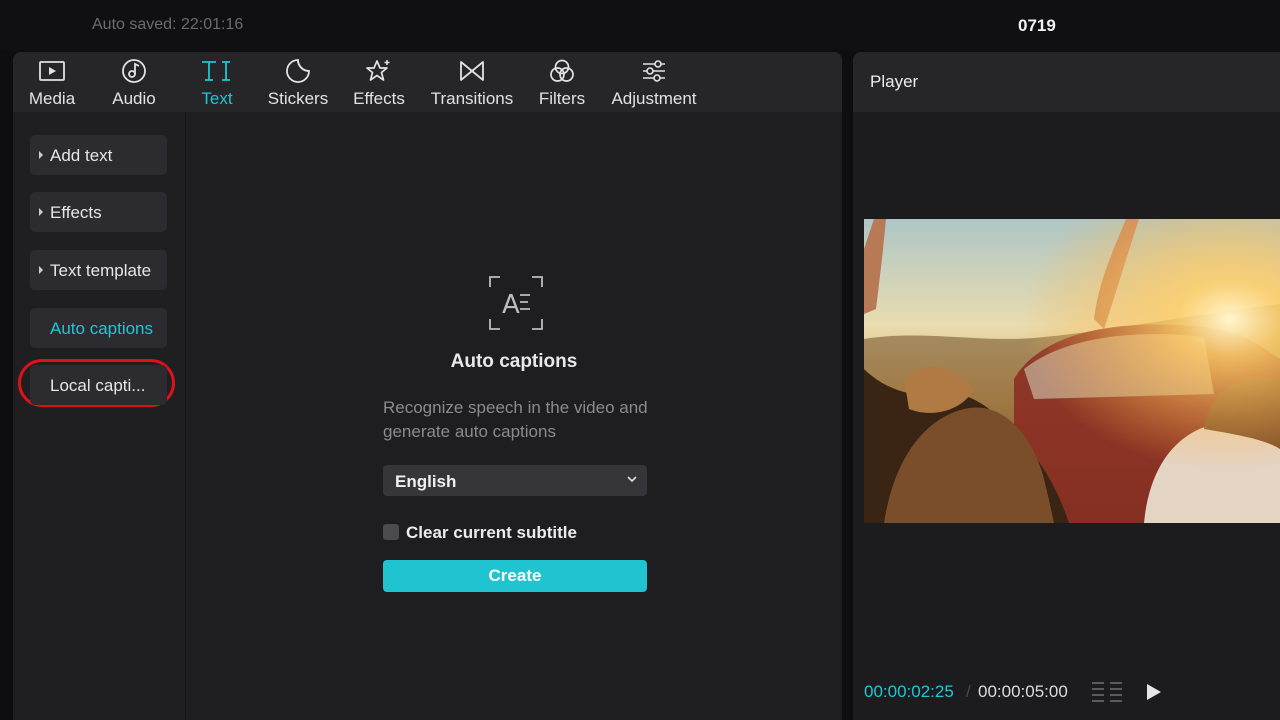  I want to click on svg-text: A, so click(511, 305).